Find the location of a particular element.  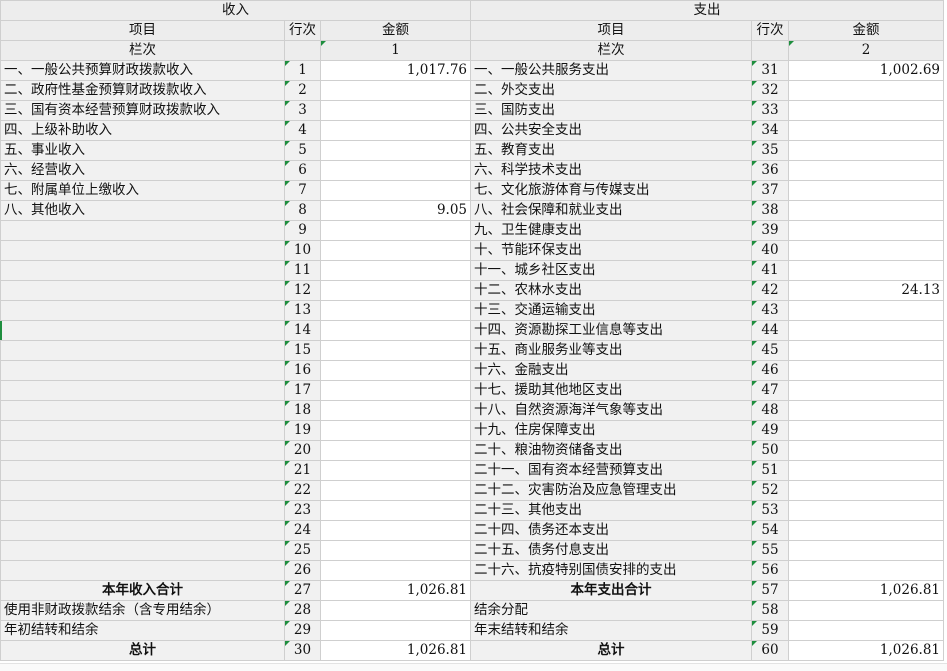

expense-line-cell: 56 is located at coordinates (770, 570).